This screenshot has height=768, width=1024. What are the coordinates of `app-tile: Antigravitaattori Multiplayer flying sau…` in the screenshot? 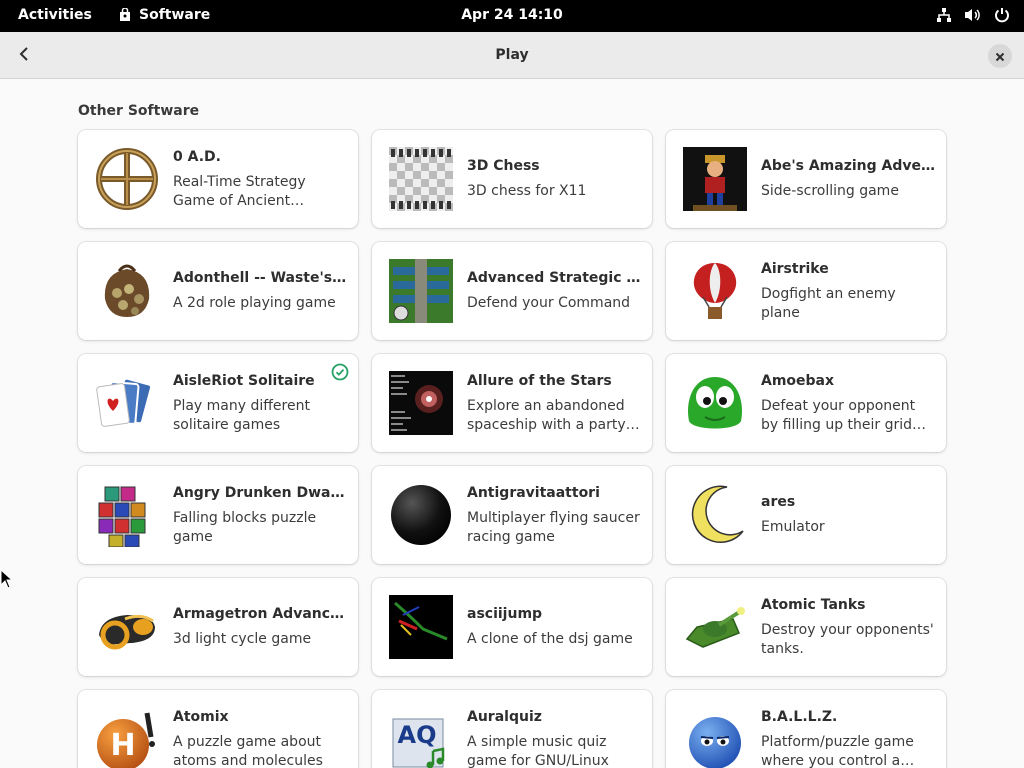 It's located at (512, 515).